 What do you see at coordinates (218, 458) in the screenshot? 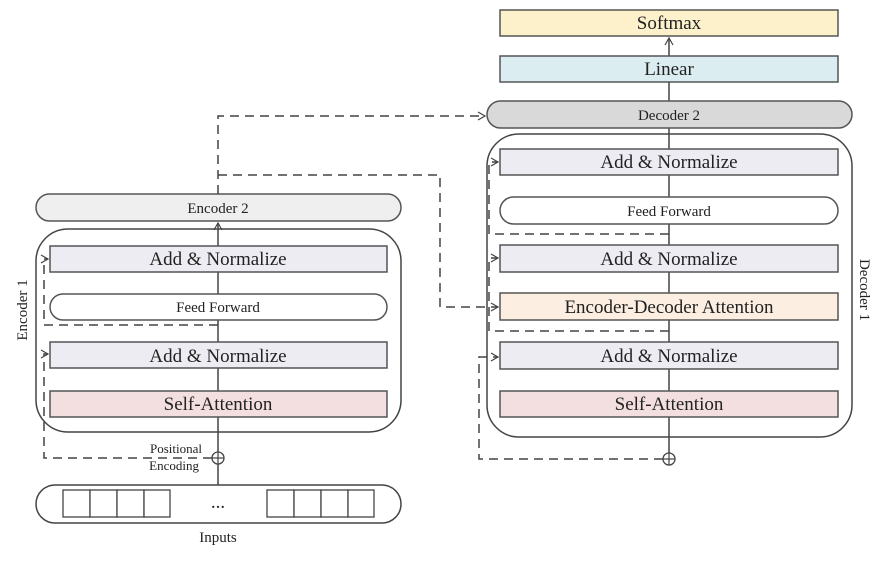
I see `encoder-add-circle-icon` at bounding box center [218, 458].